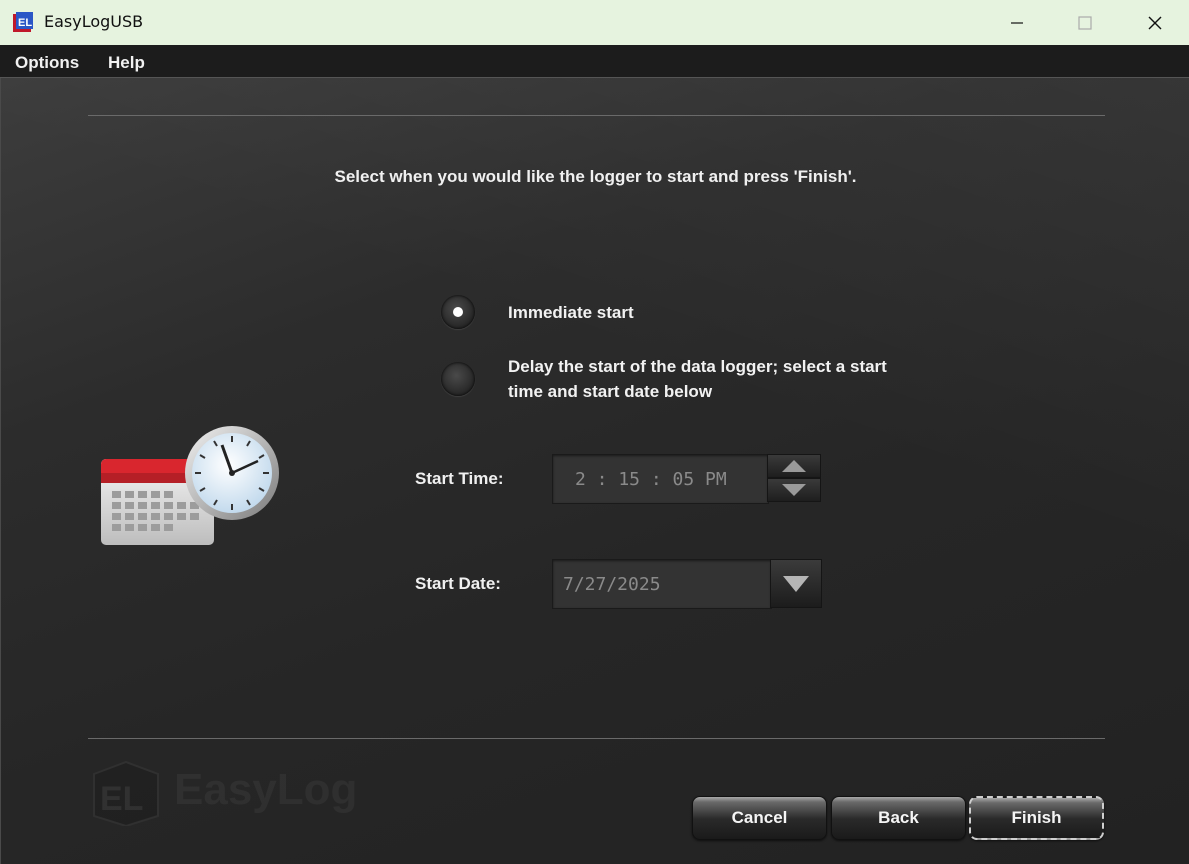  I want to click on chevron-down-icon, so click(796, 583).